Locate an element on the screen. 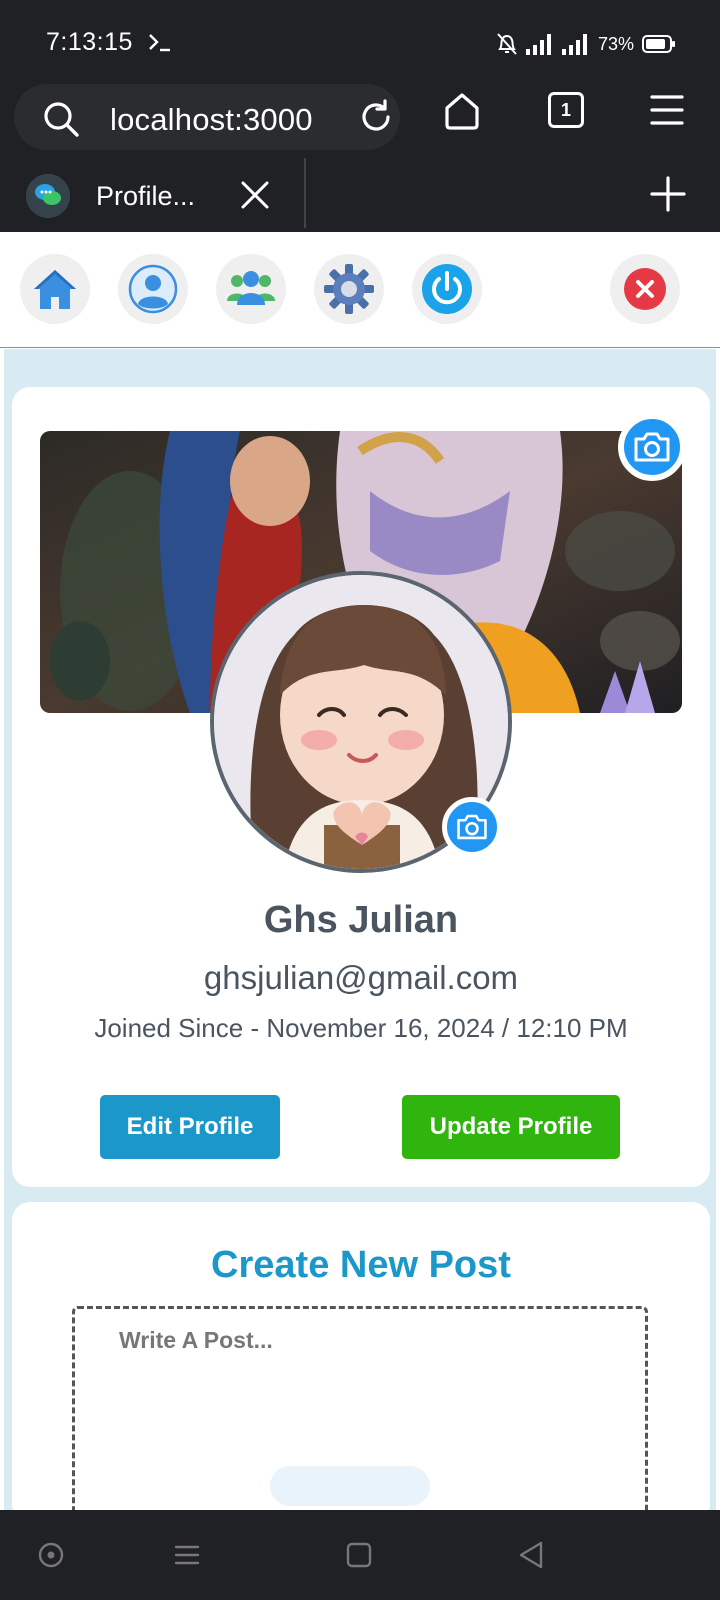  system-nav-bar is located at coordinates (360, 1555).